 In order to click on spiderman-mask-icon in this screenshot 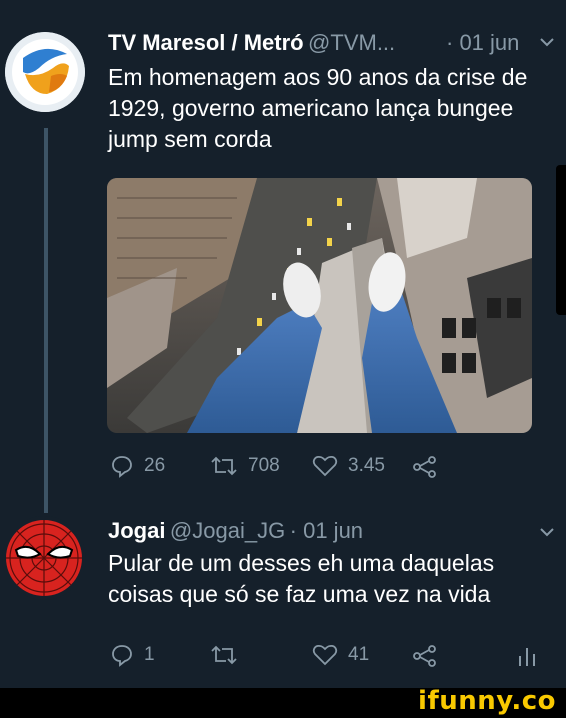, I will do `click(44, 558)`.